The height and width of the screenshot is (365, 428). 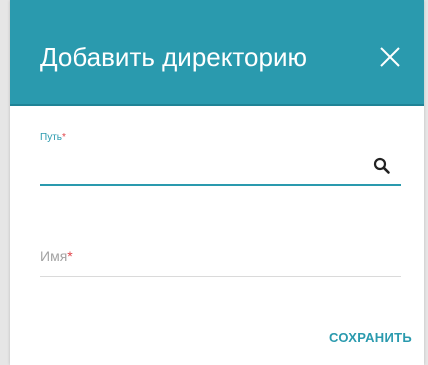 What do you see at coordinates (200, 165) in the screenshot?
I see `path-input` at bounding box center [200, 165].